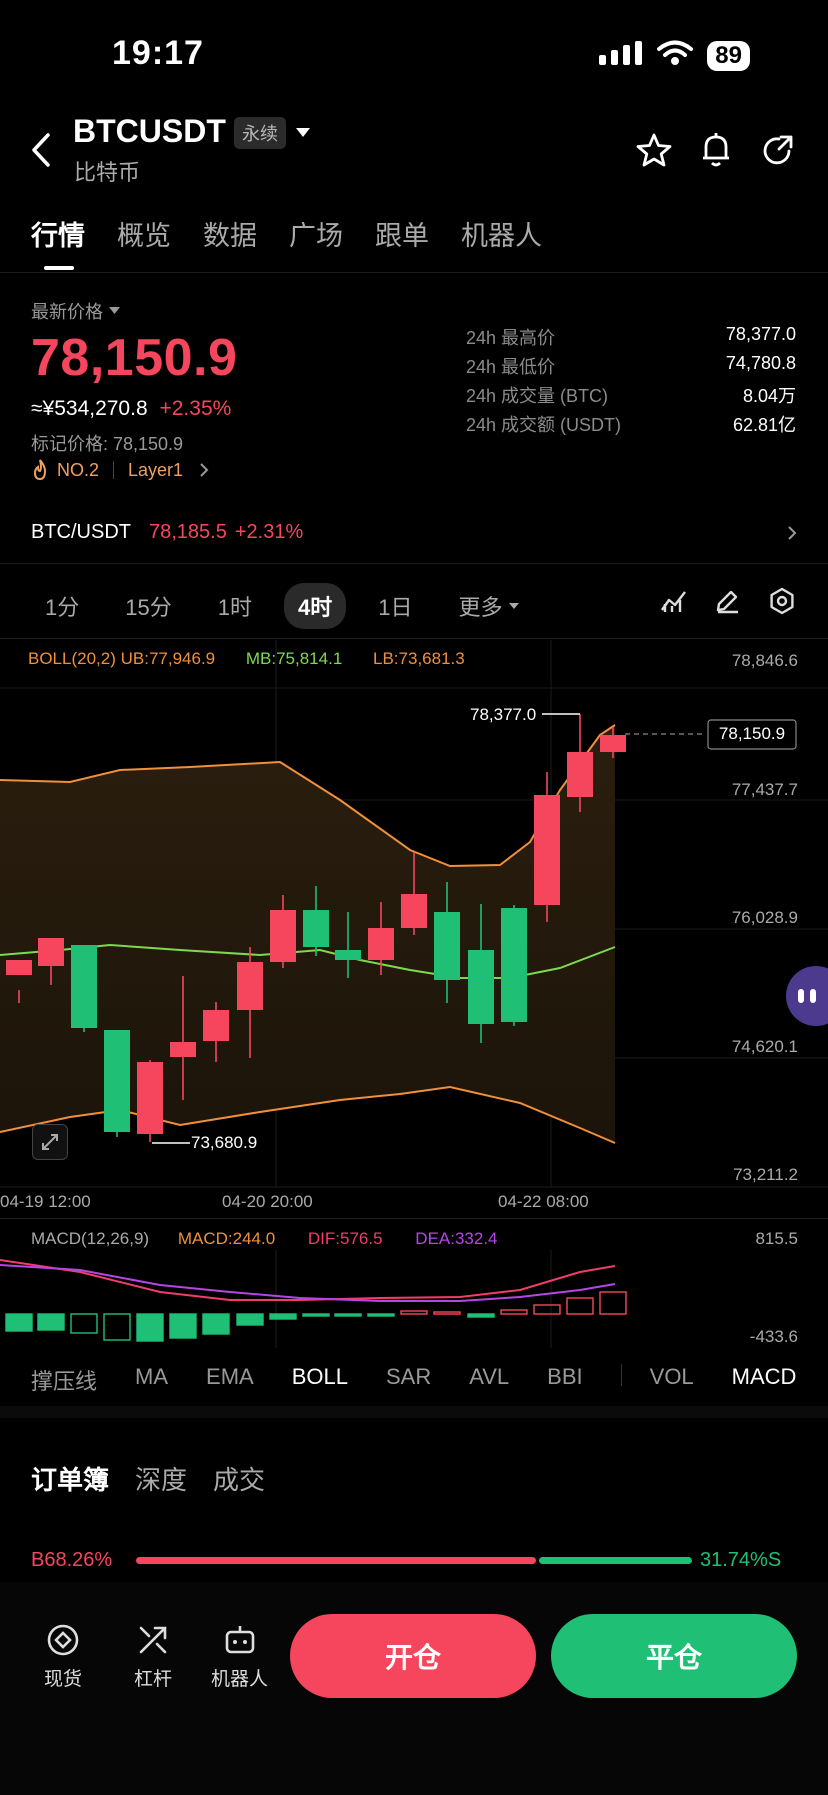  I want to click on tab-orderbook: 订单簿, so click(70, 1478).